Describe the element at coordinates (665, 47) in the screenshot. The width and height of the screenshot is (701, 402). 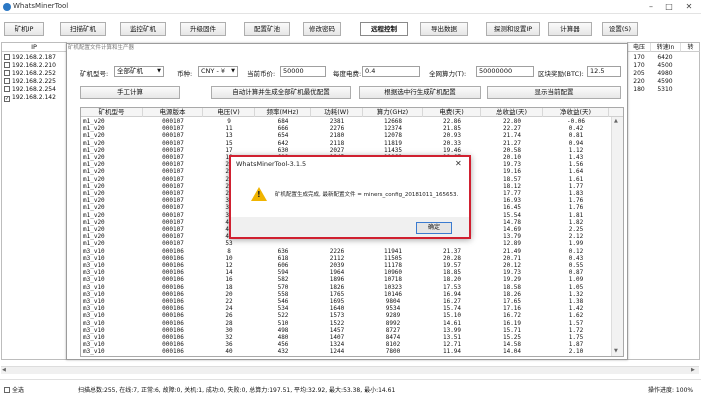
I see `col-header-fan-in: 转速In` at that location.